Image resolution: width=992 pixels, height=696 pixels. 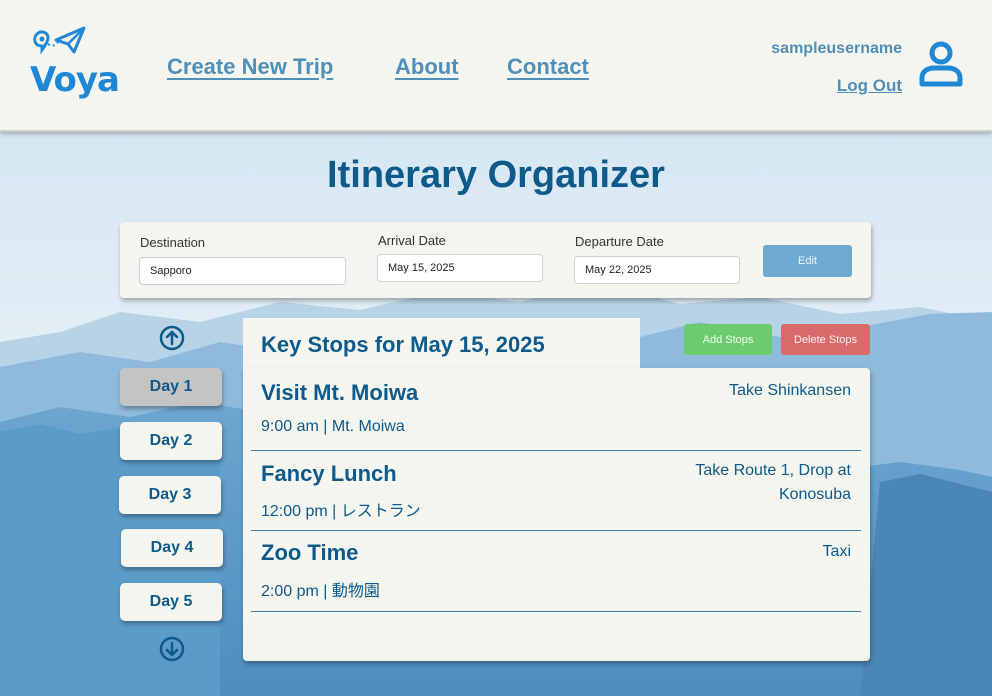 What do you see at coordinates (403, 344) in the screenshot?
I see `stops-heading: Key Stops for May 15, 2025` at bounding box center [403, 344].